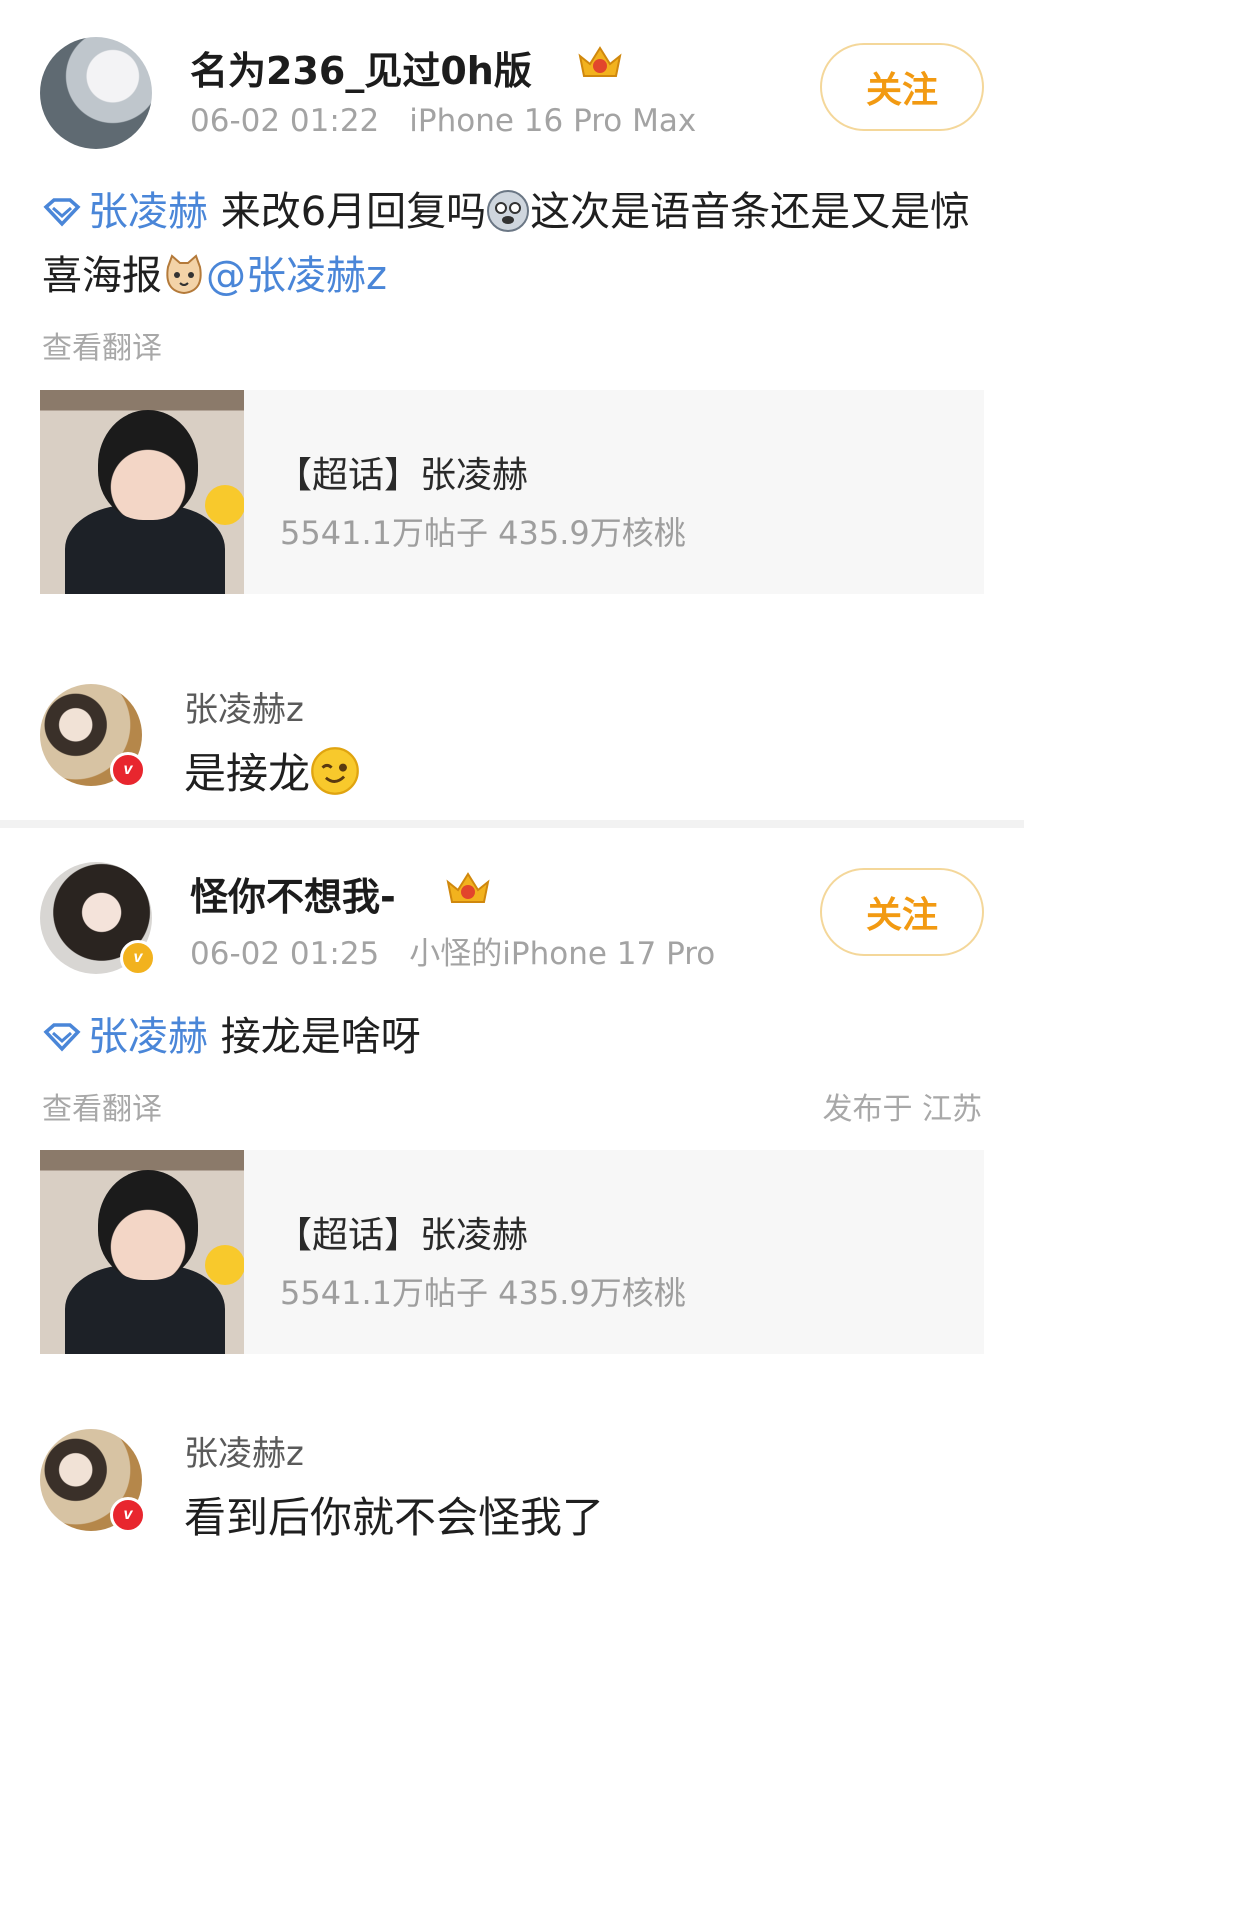  I want to click on reply-text-content: 是接龙, so click(247, 773).